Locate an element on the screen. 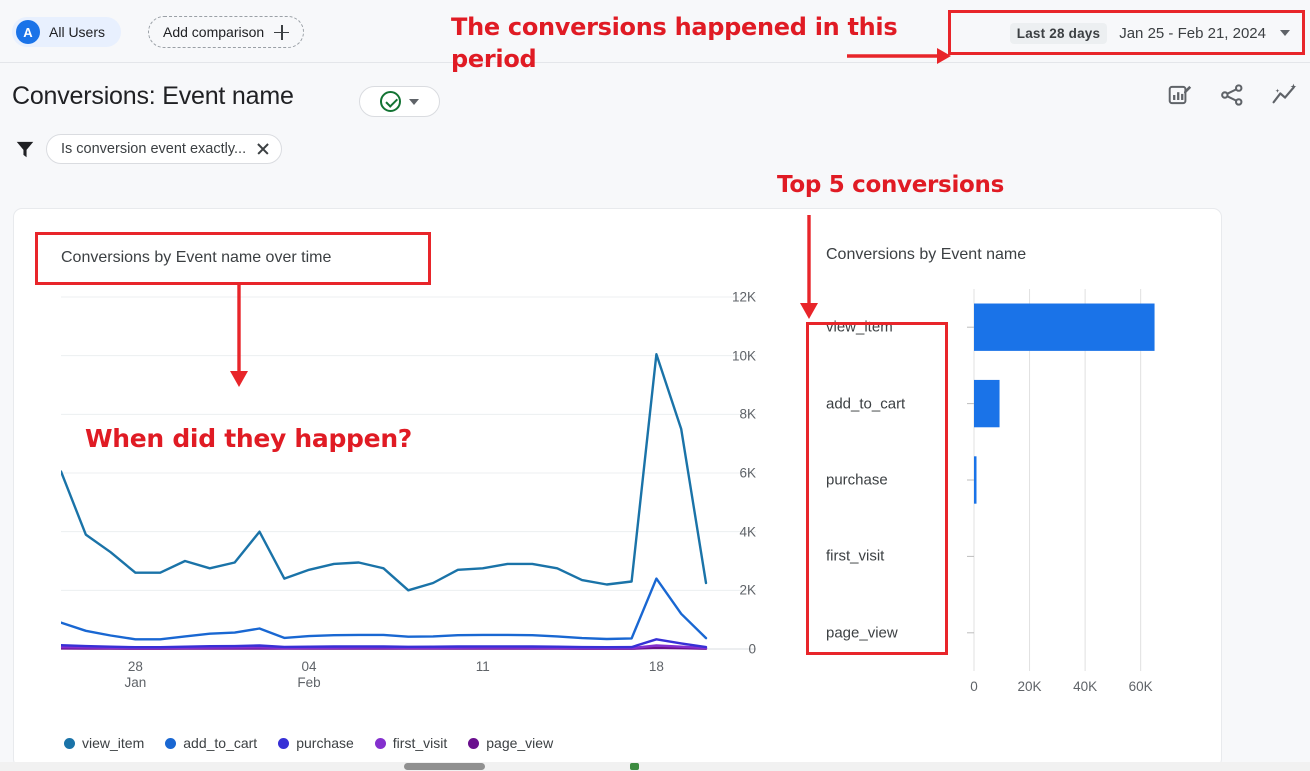  check-circle-icon is located at coordinates (390, 101).